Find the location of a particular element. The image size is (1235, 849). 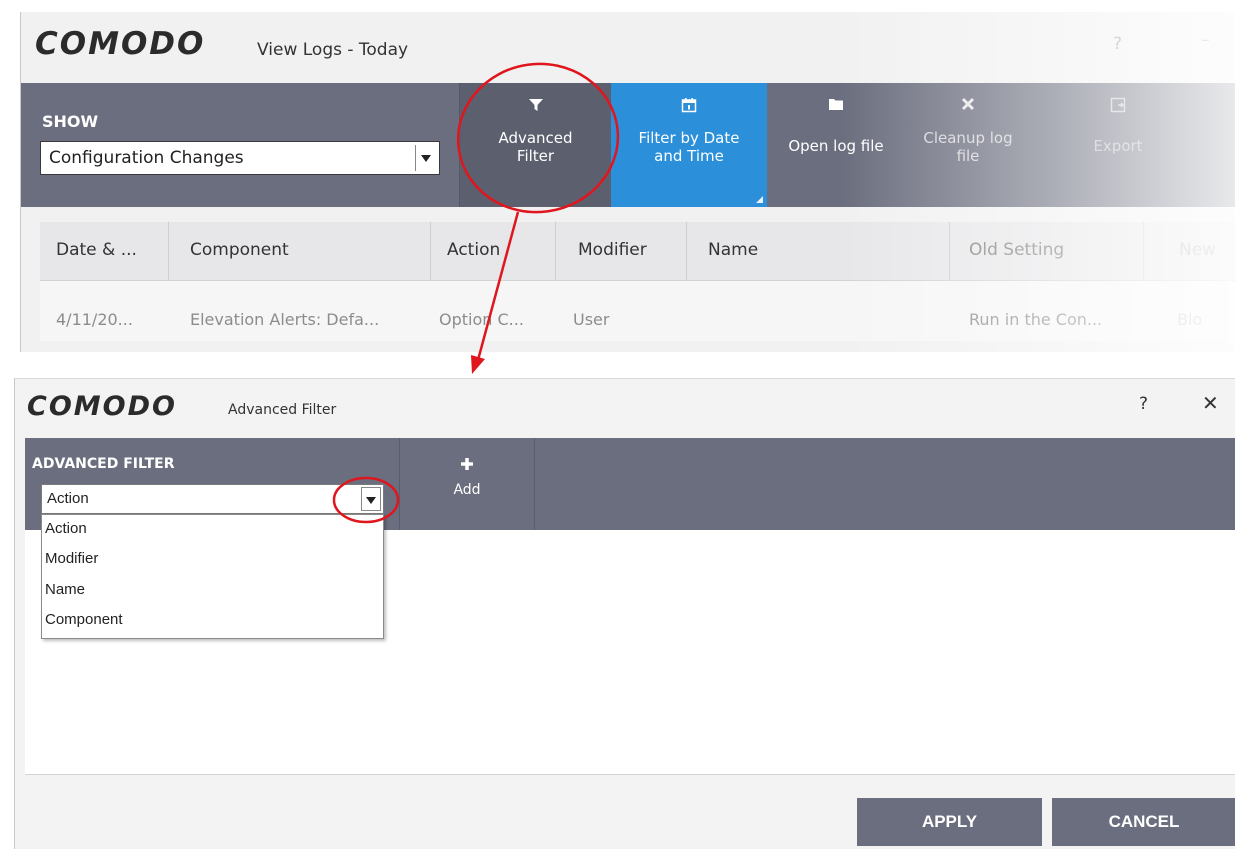

folder-icon is located at coordinates (836, 108).